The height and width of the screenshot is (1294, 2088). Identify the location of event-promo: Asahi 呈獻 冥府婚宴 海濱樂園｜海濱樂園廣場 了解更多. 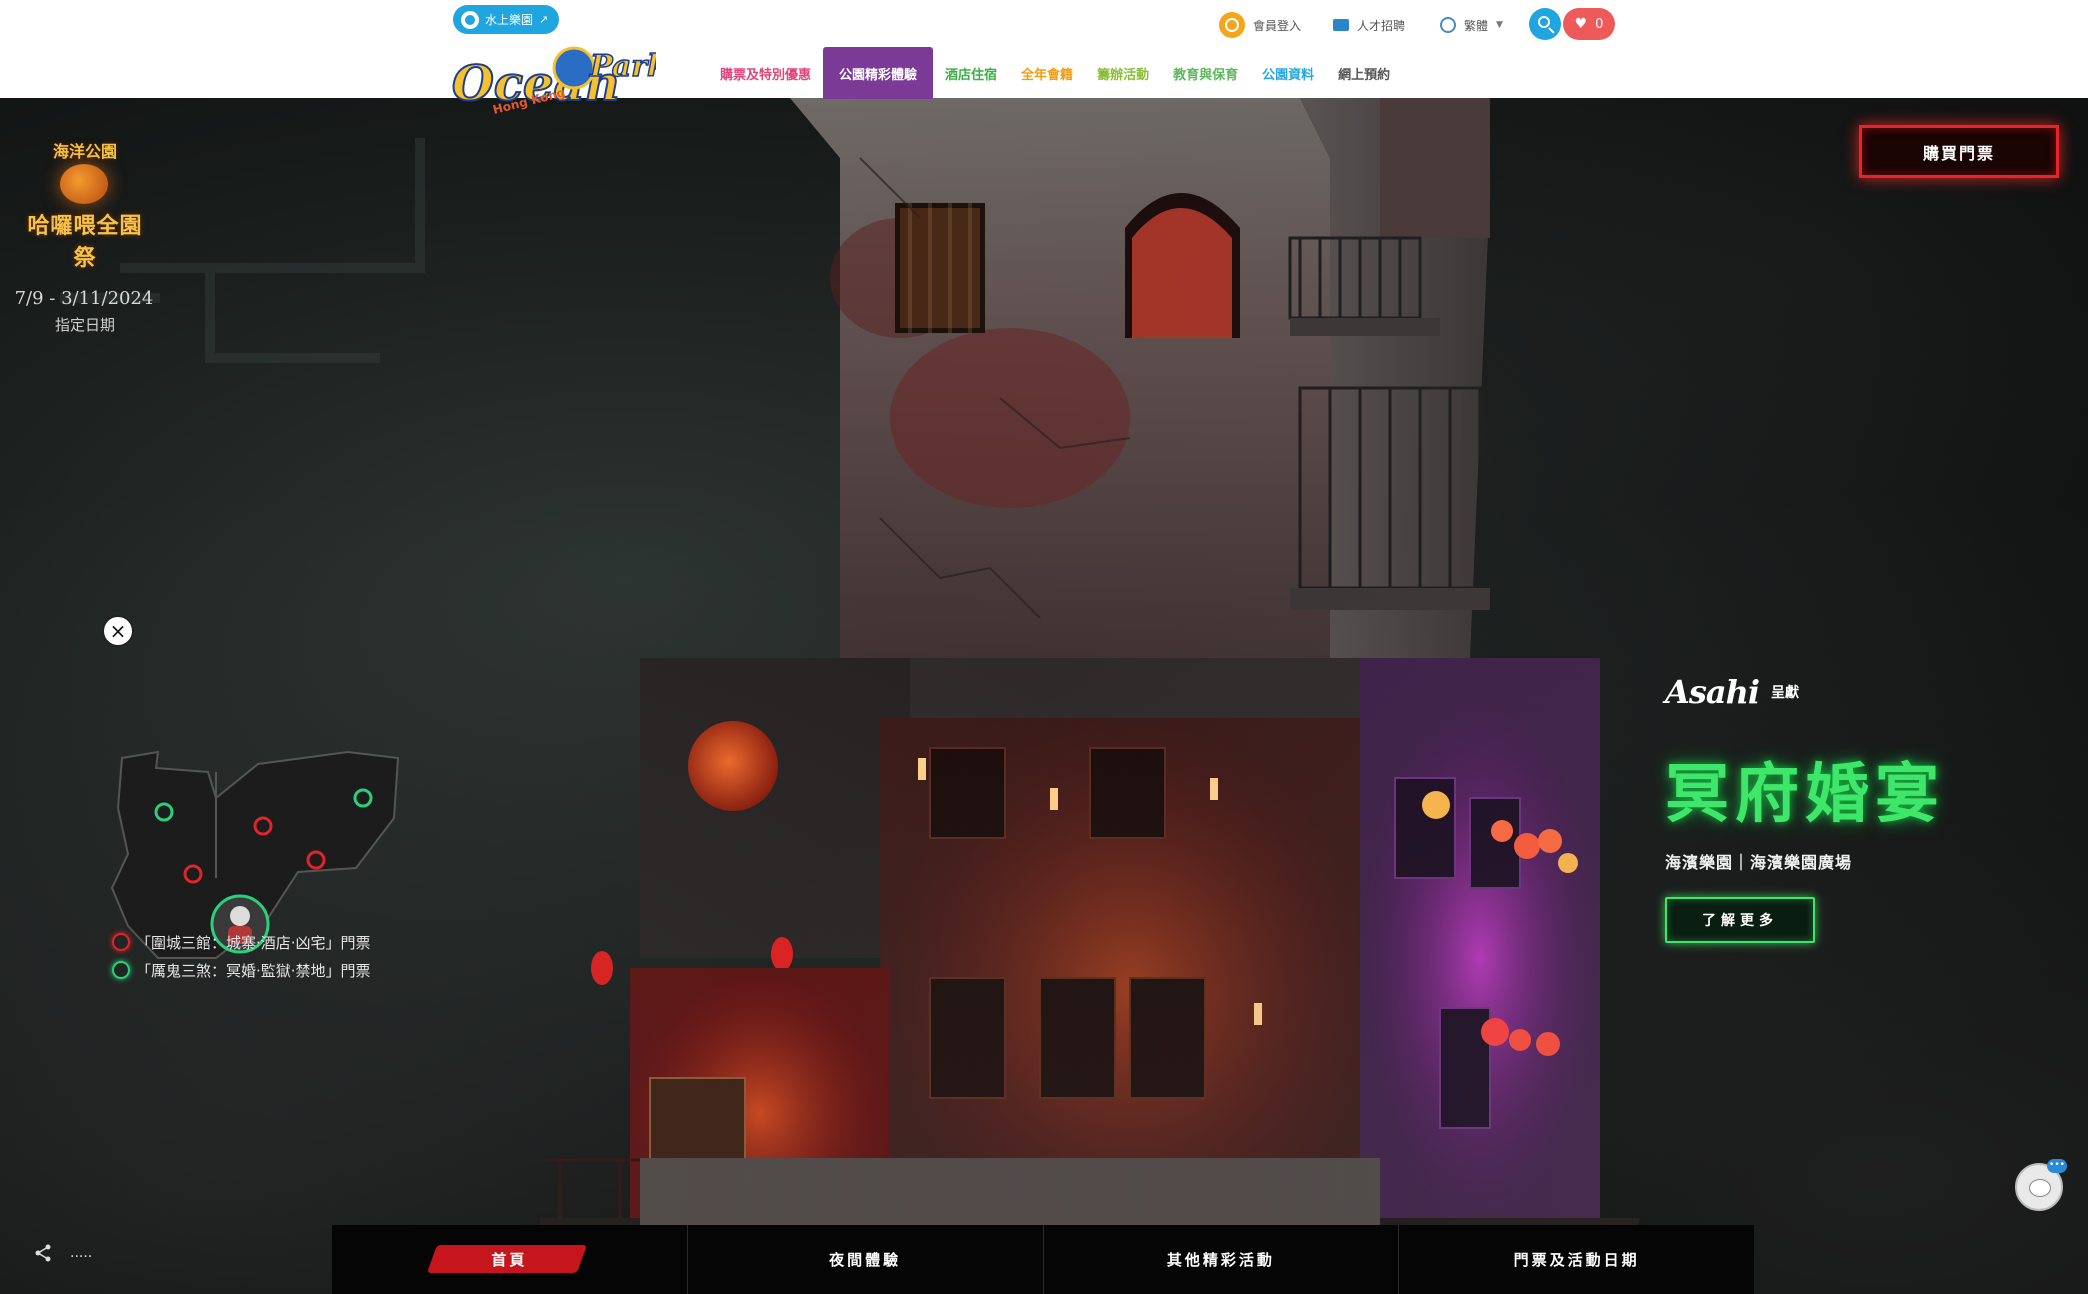
(1835, 808).